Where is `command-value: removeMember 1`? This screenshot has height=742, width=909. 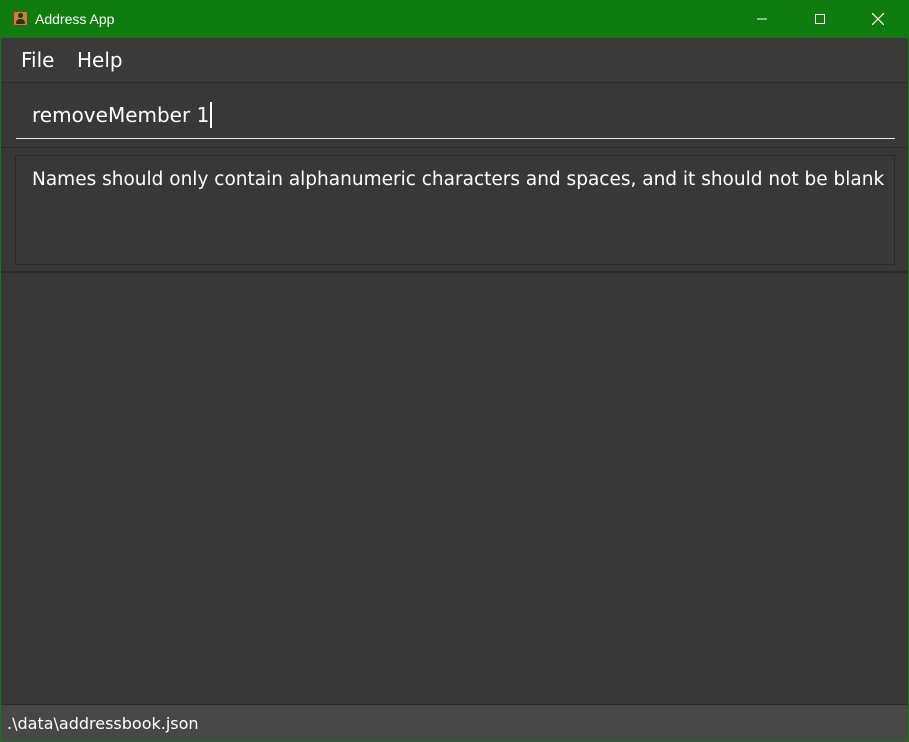 command-value: removeMember 1 is located at coordinates (121, 115).